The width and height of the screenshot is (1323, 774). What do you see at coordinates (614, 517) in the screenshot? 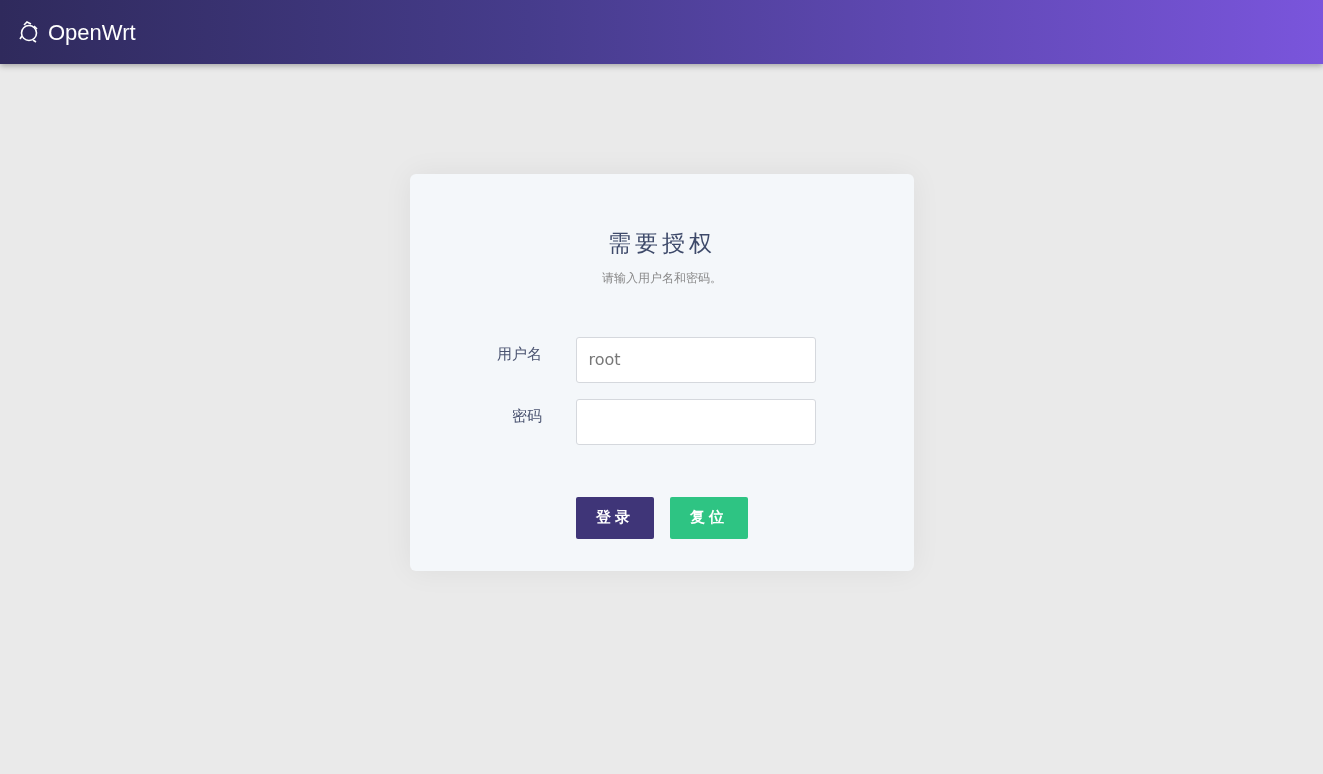
I see `login-button: 登录` at bounding box center [614, 517].